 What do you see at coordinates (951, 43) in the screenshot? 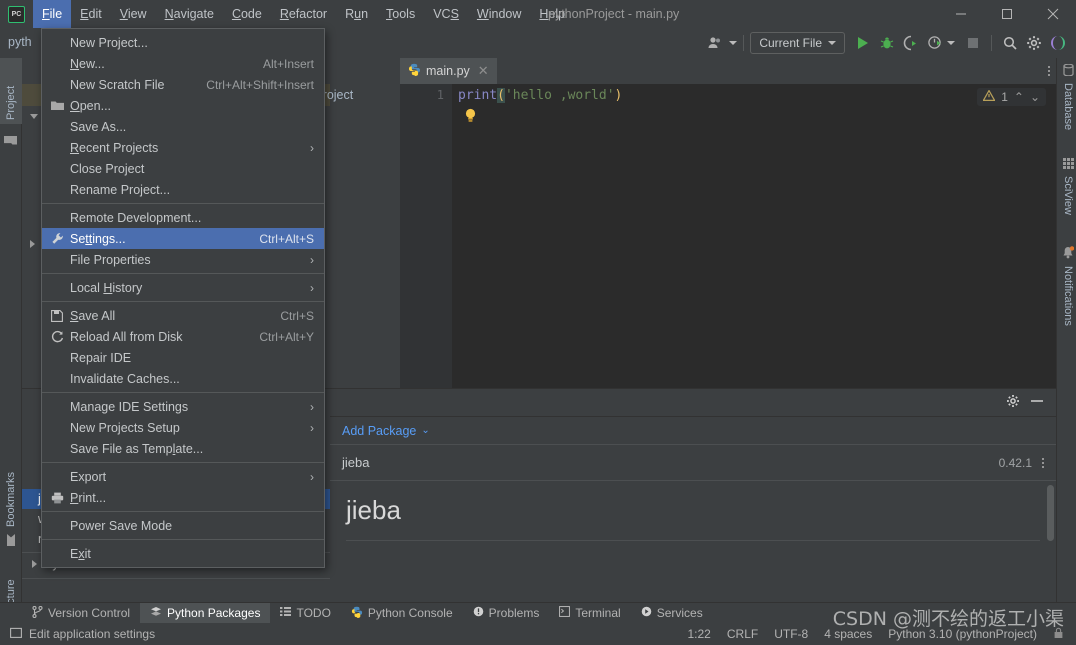
I see `profile-chevron-down-icon` at bounding box center [951, 43].